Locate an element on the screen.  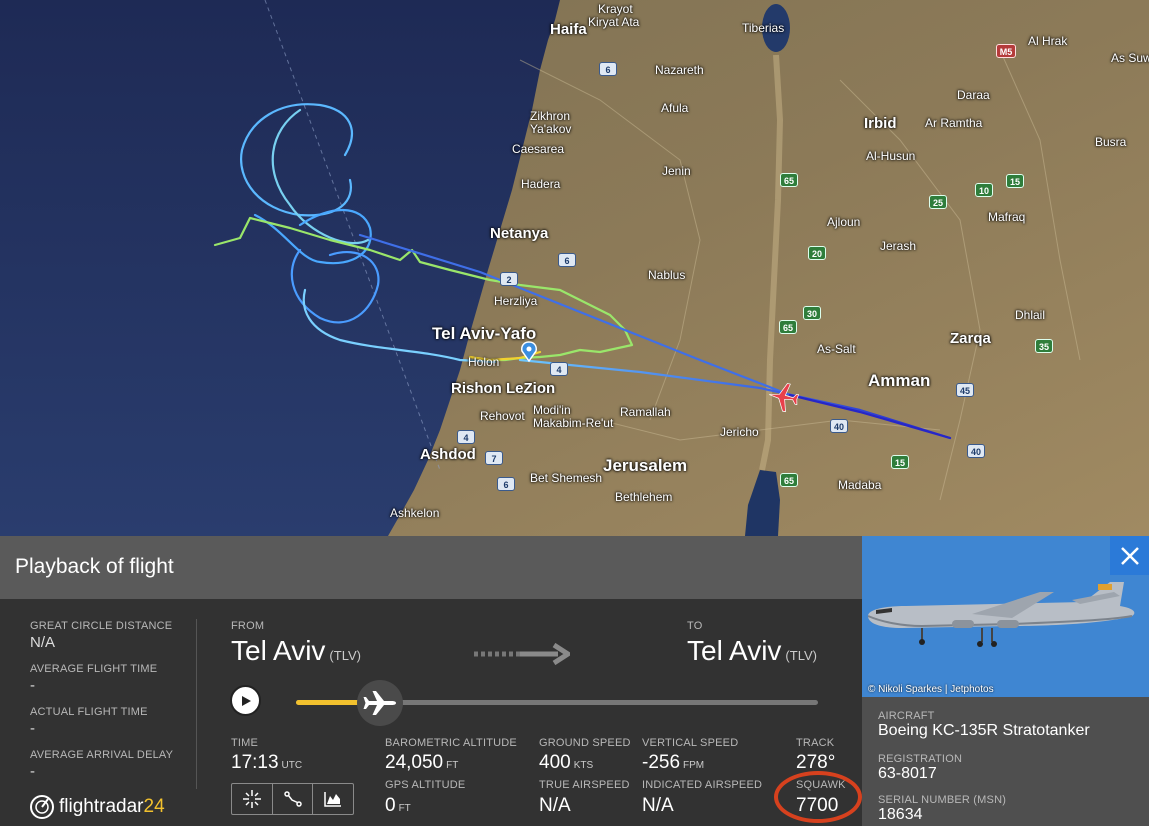
city-label: Jerusalem is located at coordinates (645, 465).